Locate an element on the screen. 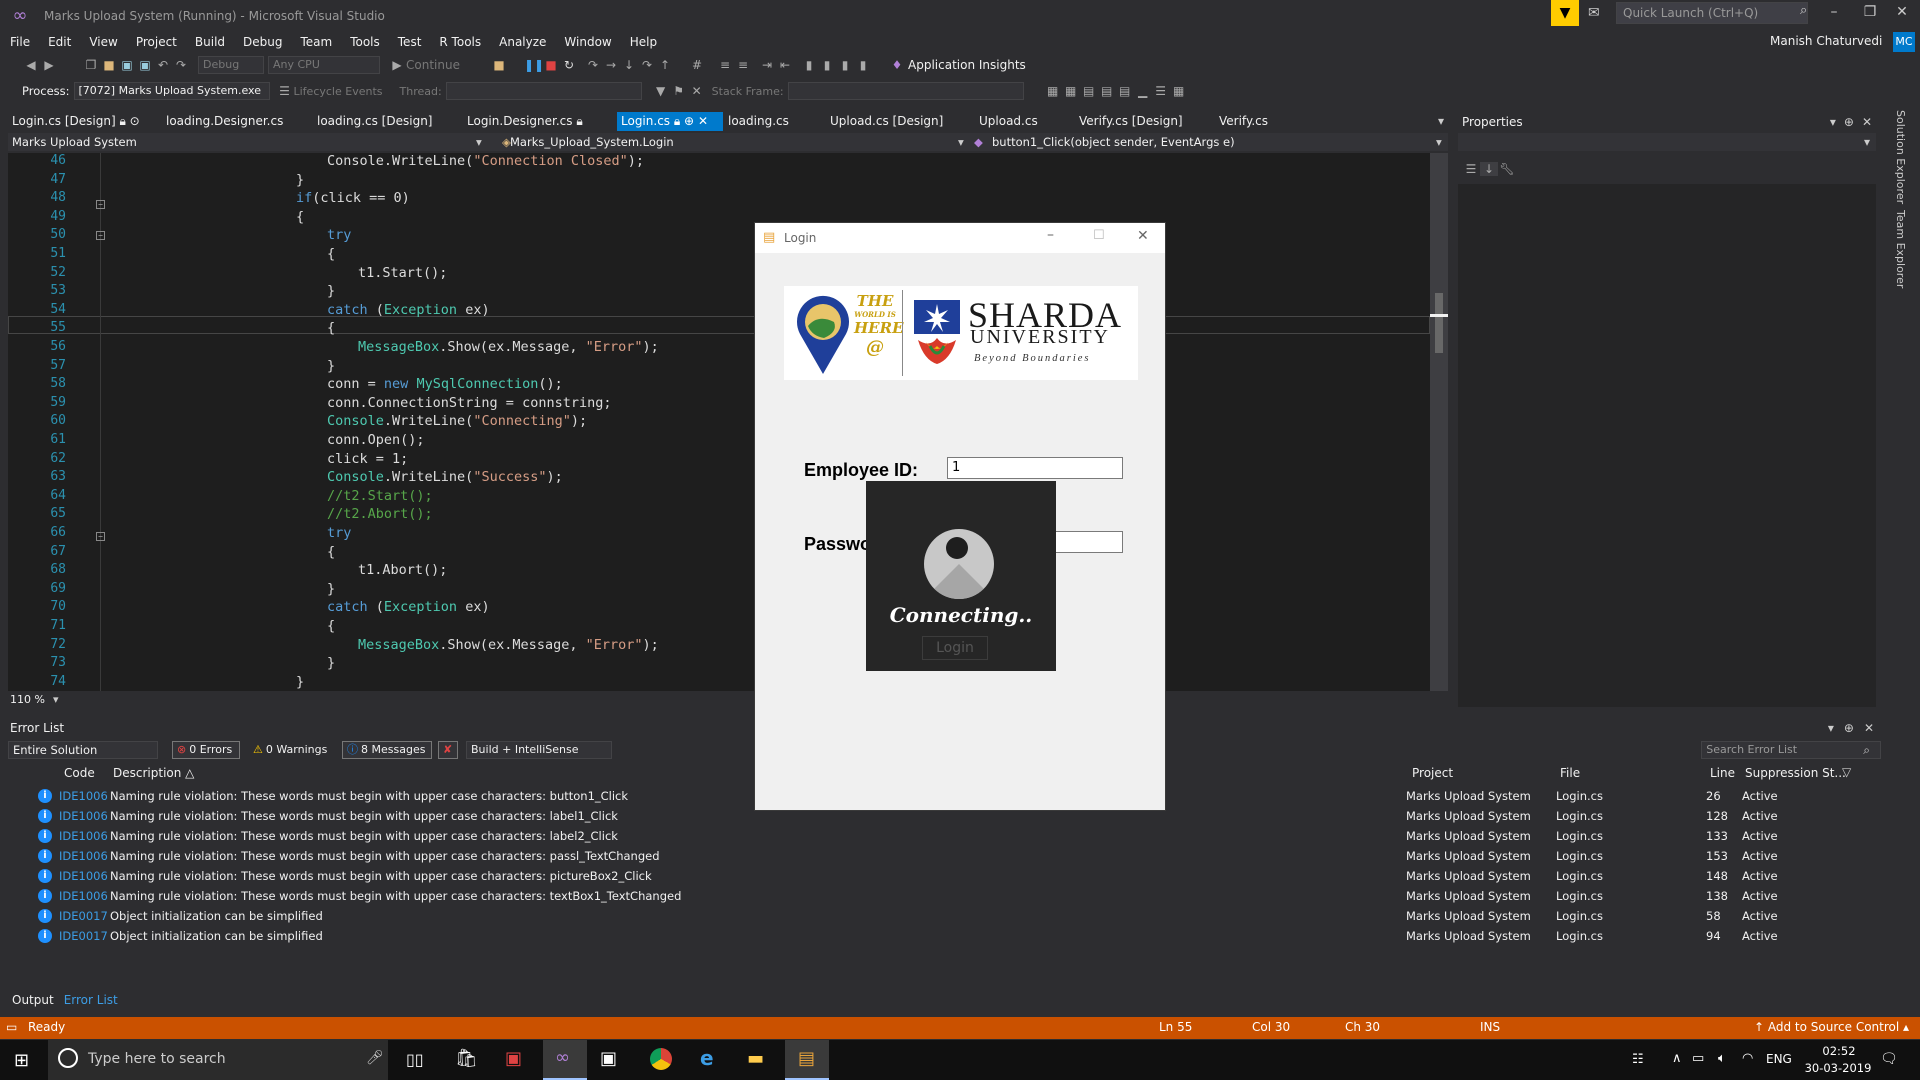 The height and width of the screenshot is (1080, 1920). tab-upload-cs: Upload.cs is located at coordinates (1006, 121).